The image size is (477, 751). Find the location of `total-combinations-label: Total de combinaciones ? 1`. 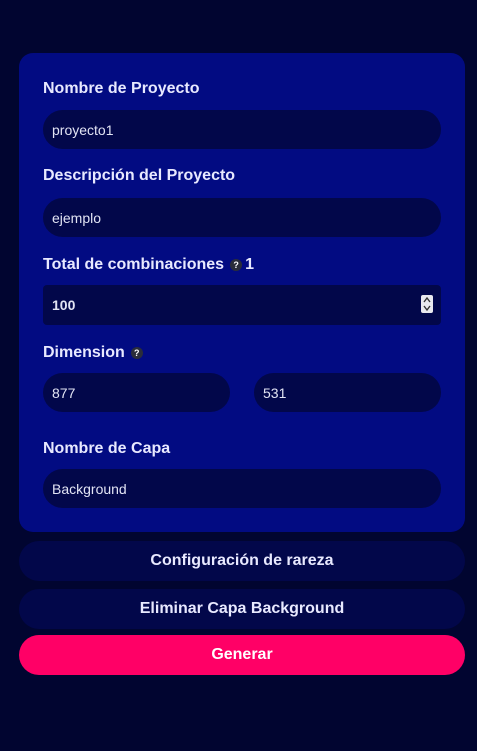

total-combinations-label: Total de combinaciones ? 1 is located at coordinates (148, 265).